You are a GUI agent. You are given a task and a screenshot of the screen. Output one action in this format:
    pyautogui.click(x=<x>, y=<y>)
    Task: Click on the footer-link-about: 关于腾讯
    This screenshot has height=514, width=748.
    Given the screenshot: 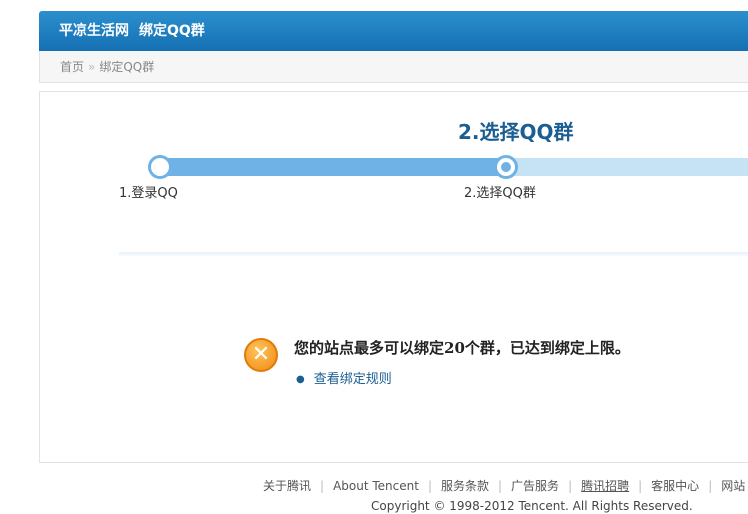 What is the action you would take?
    pyautogui.click(x=287, y=486)
    